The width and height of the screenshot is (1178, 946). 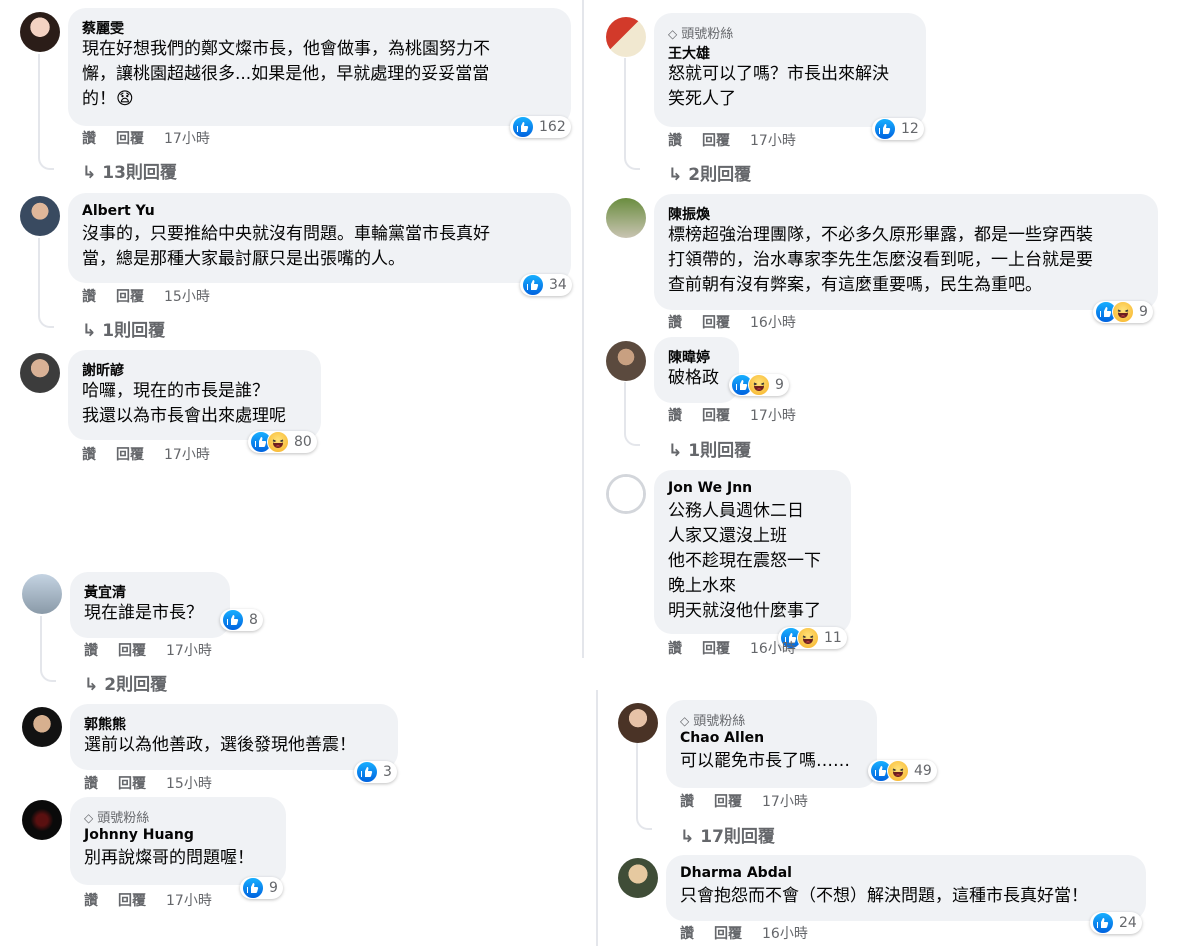 I want to click on view-replies-link: ↳ 13則回覆, so click(x=129, y=170).